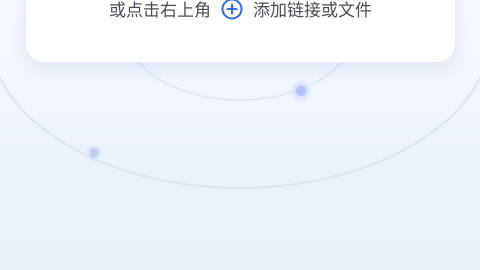 This screenshot has height=270, width=480. I want to click on plus-circle-icon, so click(232, 9).